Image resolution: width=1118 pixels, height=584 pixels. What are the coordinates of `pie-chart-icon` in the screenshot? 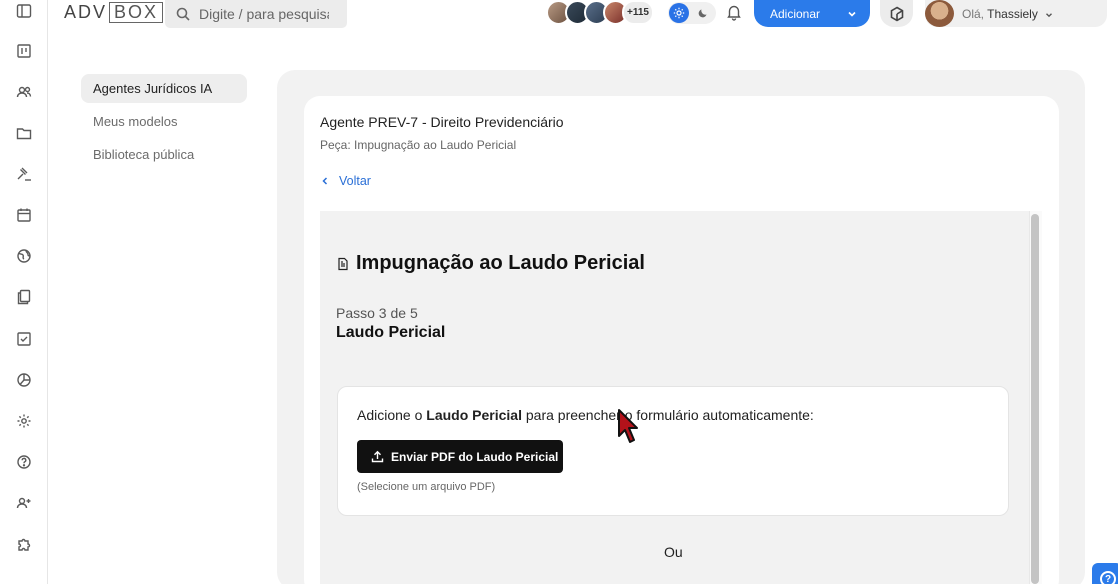 It's located at (24, 380).